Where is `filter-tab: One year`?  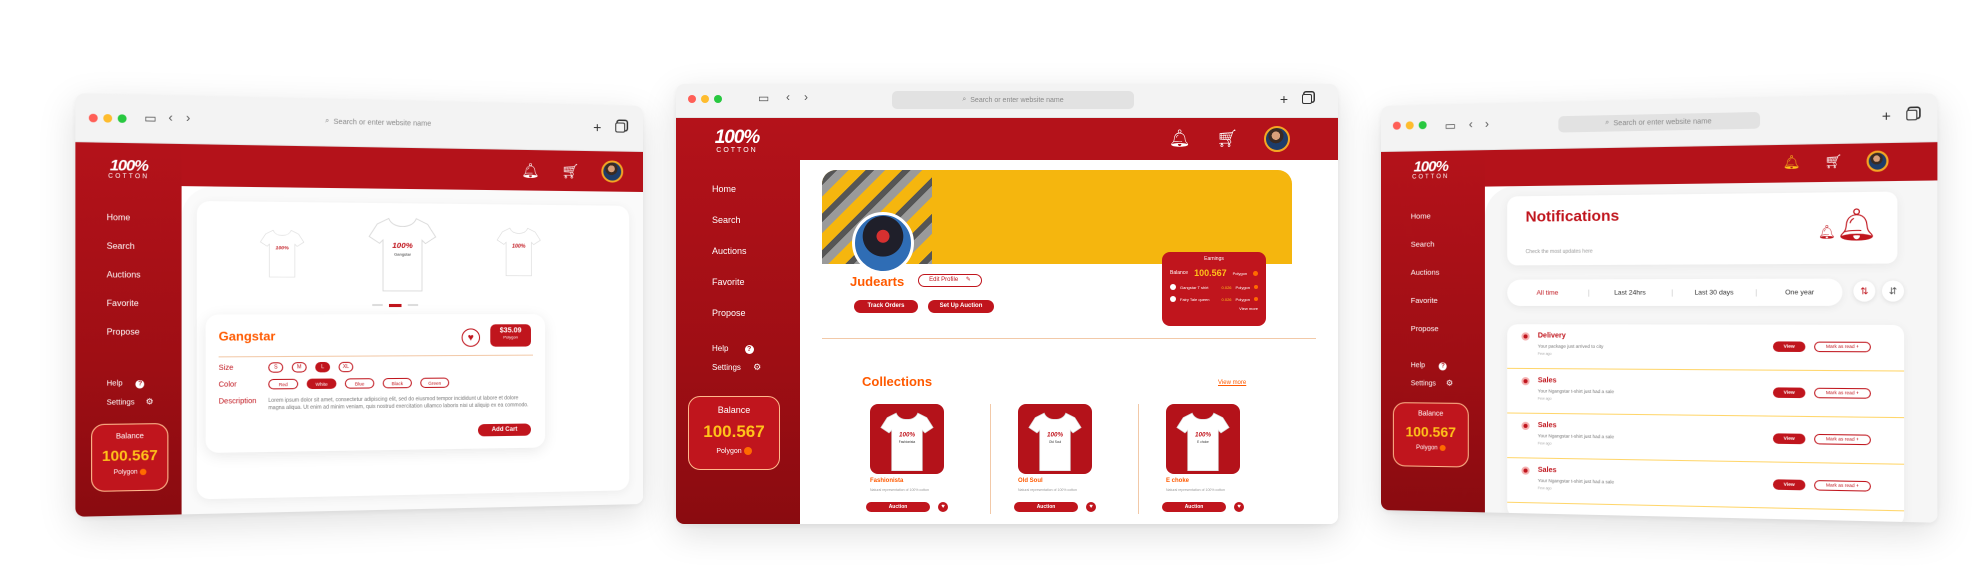 filter-tab: One year is located at coordinates (1799, 292).